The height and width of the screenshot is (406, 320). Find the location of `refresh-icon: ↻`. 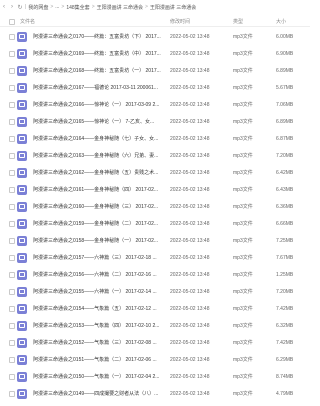

refresh-icon: ↻ is located at coordinates (20, 7).